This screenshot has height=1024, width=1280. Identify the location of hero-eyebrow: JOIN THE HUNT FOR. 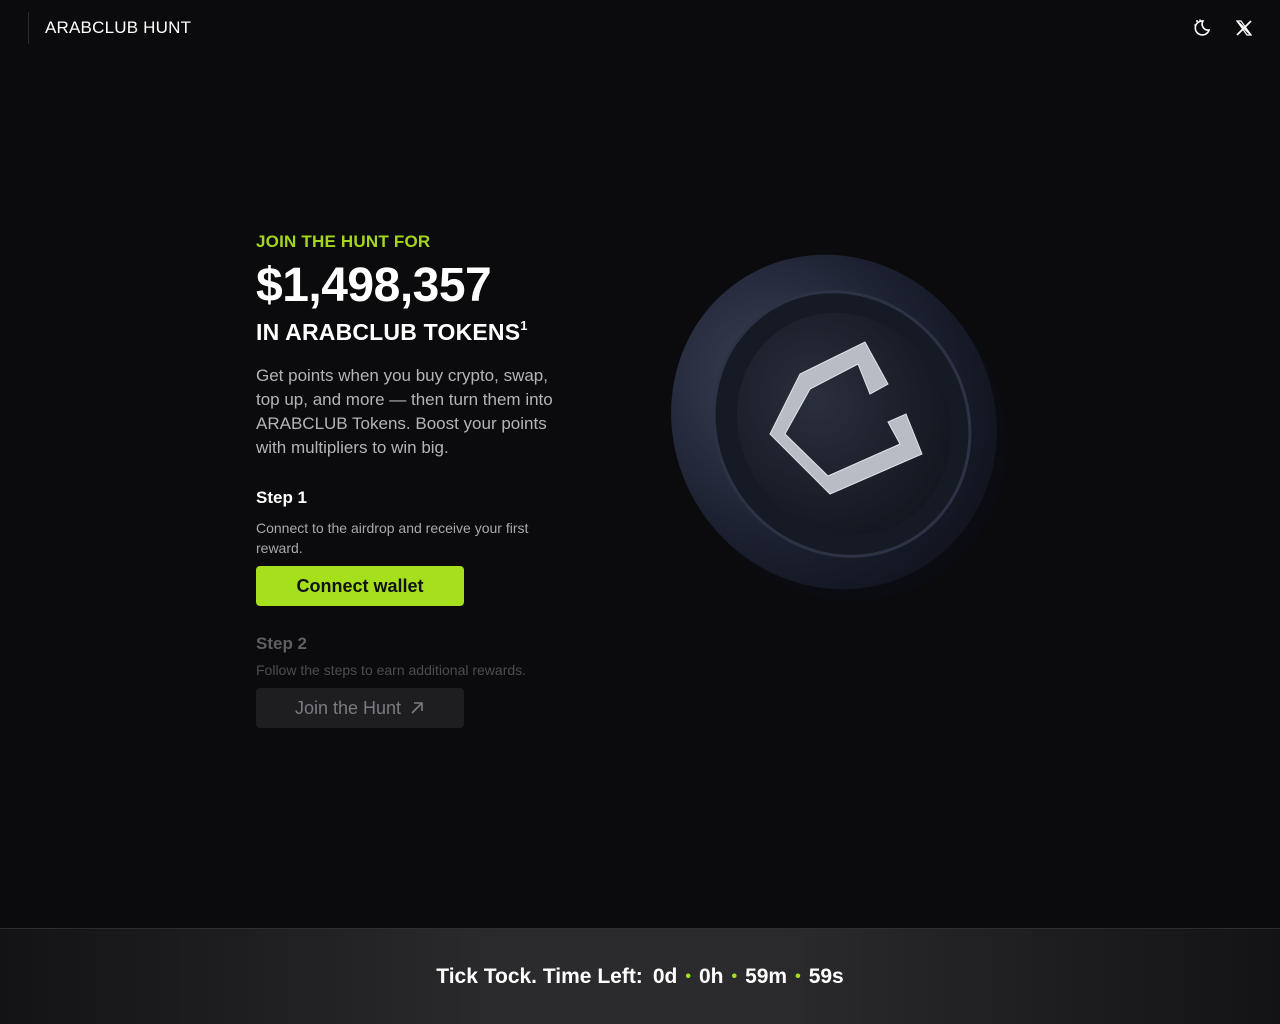
(343, 241).